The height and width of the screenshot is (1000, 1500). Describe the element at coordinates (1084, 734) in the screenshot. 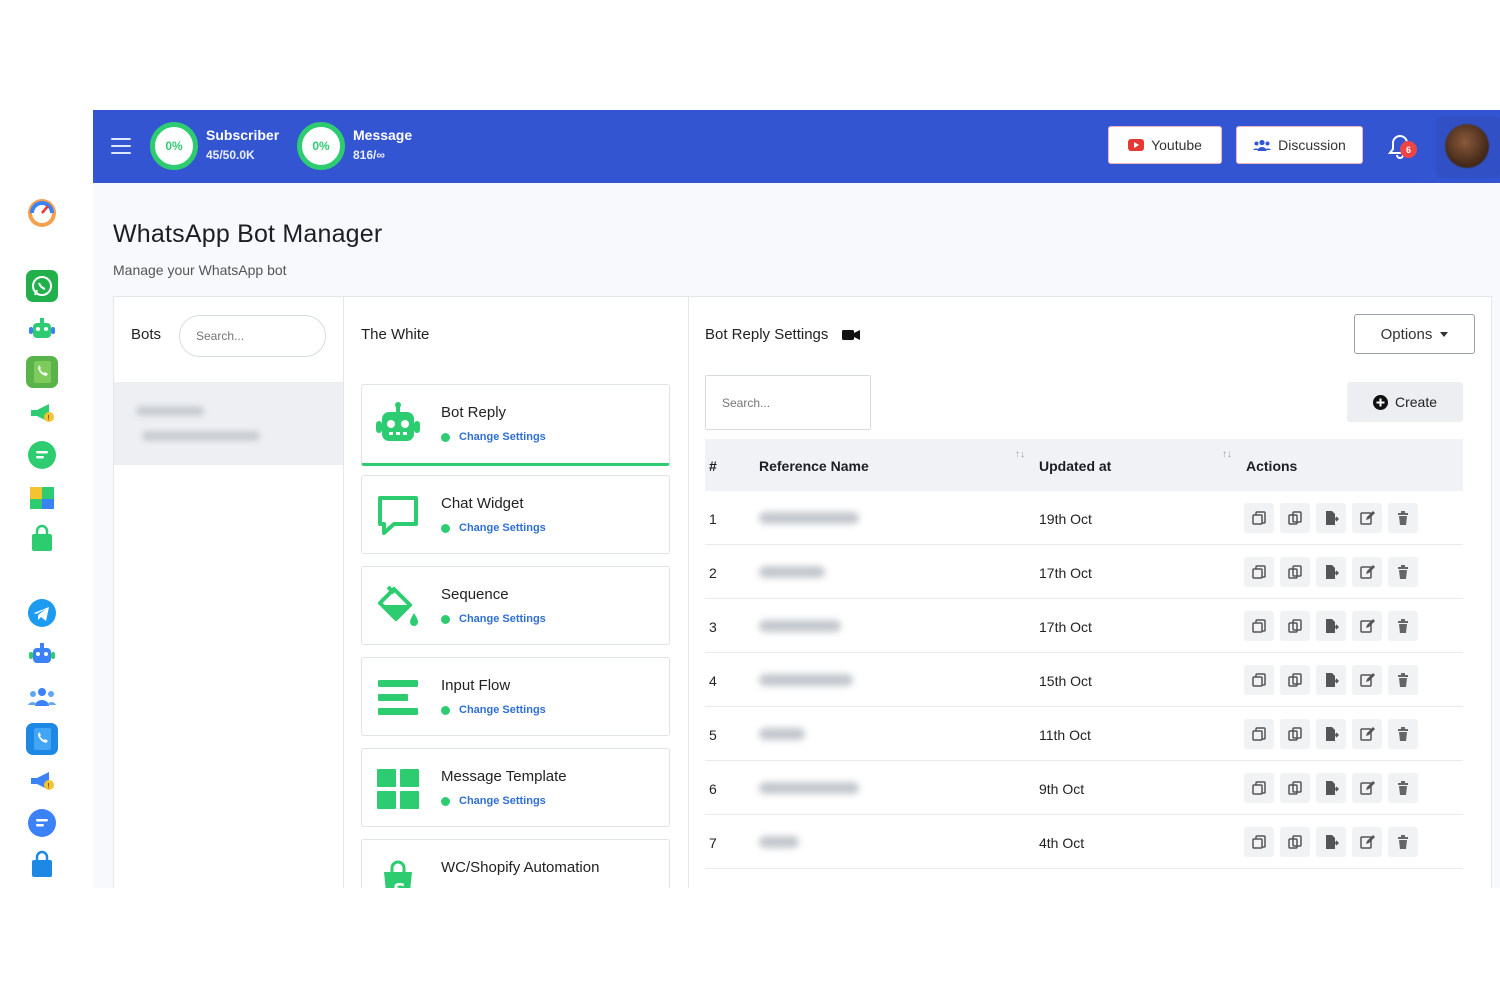

I see `table-row: 5 11th Oct` at that location.